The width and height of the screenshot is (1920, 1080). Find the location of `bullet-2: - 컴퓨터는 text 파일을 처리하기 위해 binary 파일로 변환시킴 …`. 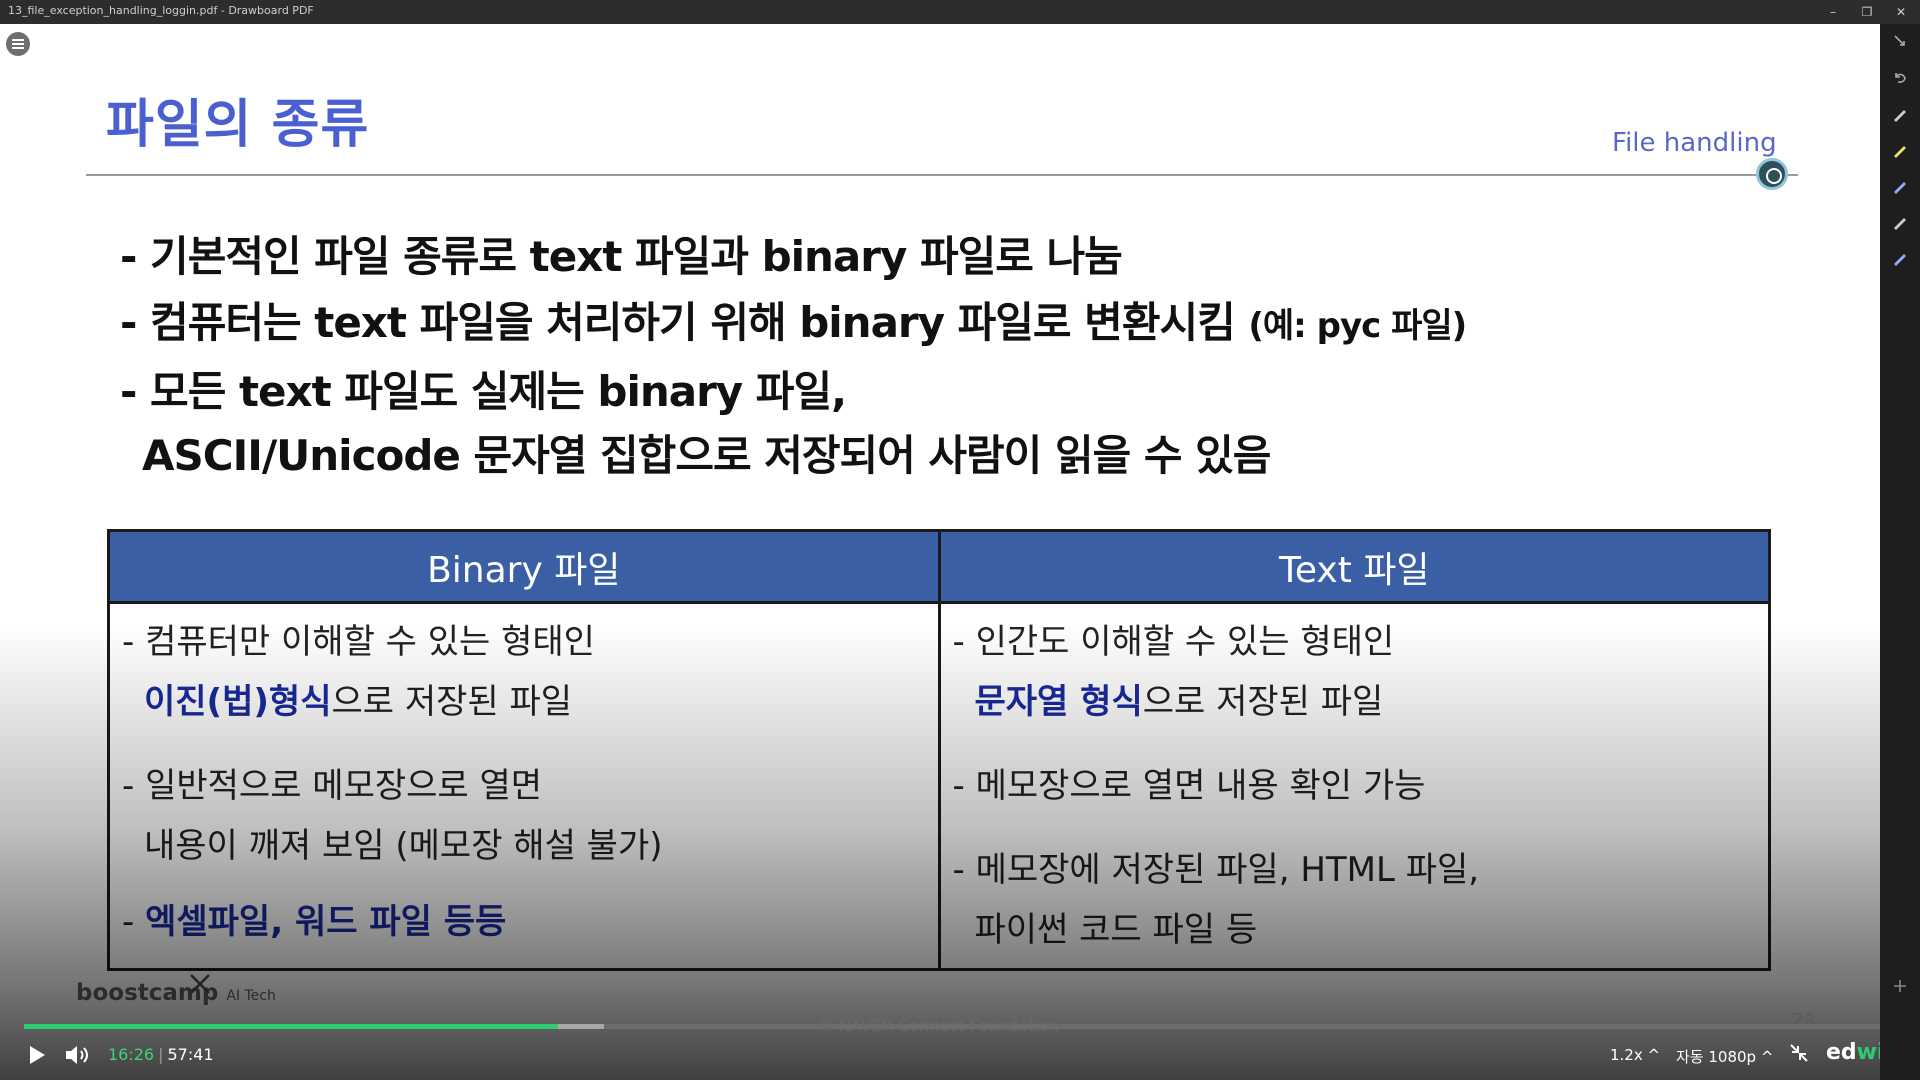

bullet-2: - 컴퓨터는 text 파일을 처리하기 위해 binary 파일로 변환시킴 … is located at coordinates (920, 324).